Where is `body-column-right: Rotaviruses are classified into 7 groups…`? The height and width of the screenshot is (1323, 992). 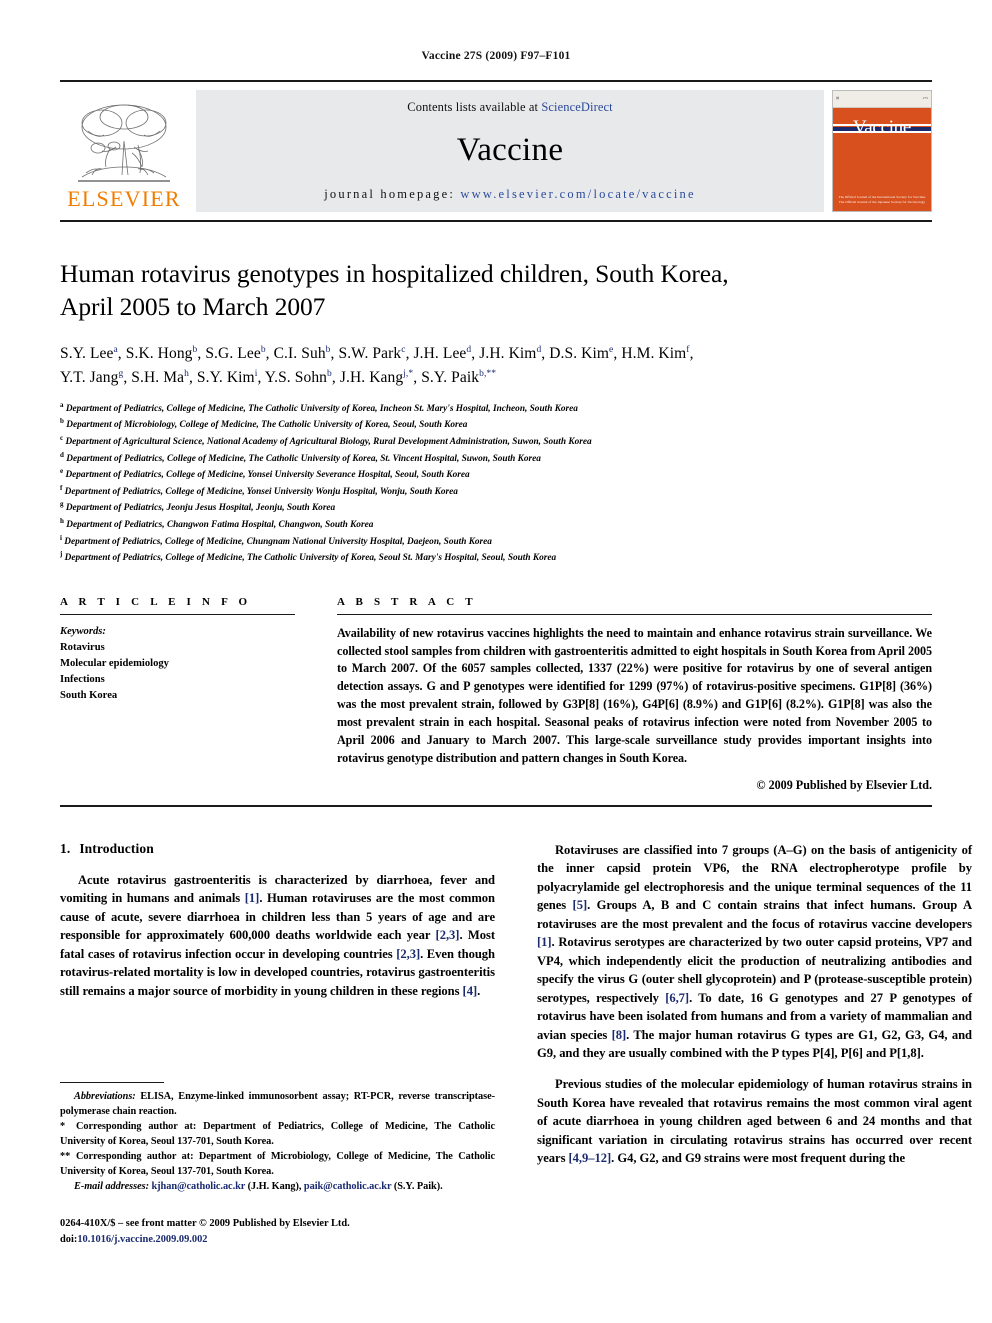 body-column-right: Rotaviruses are classified into 7 groups… is located at coordinates (754, 1011).